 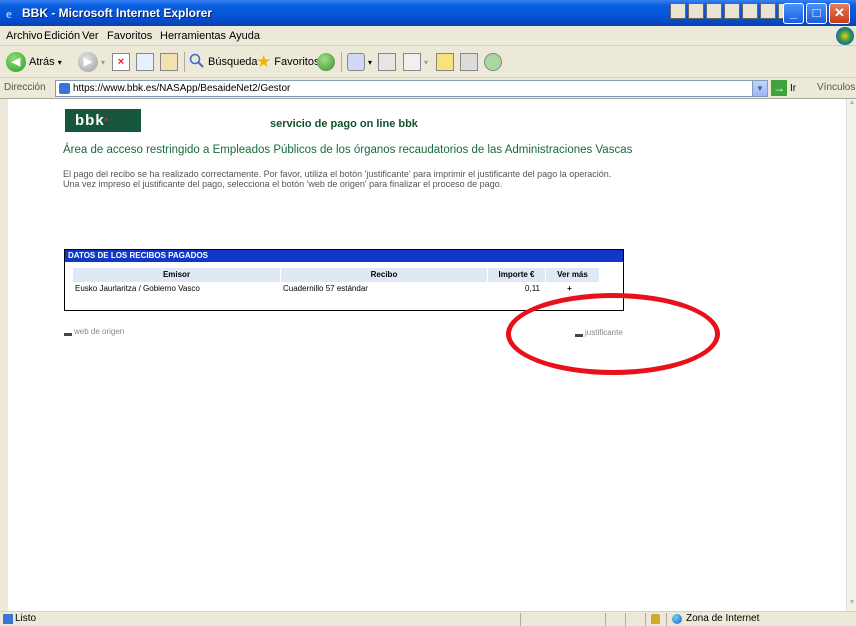 I want to click on highlight-ellipse-annotation, so click(x=613, y=334).